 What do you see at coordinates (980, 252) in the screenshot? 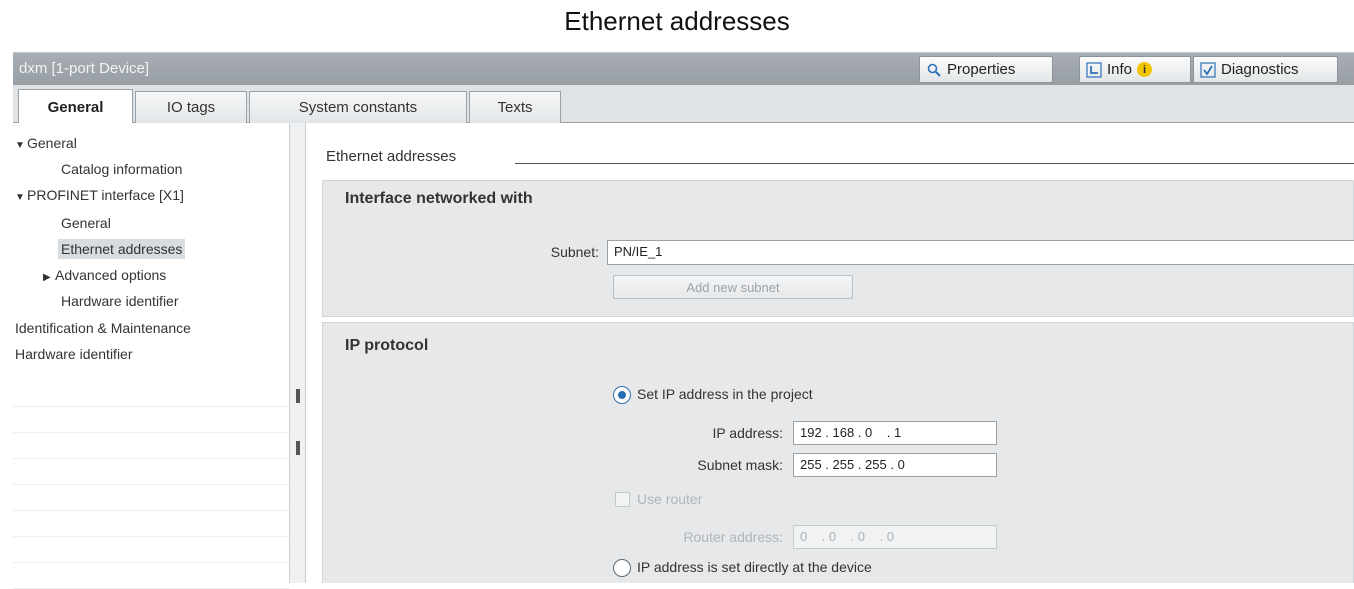
I see `subnet-field: PN/IE_1` at bounding box center [980, 252].